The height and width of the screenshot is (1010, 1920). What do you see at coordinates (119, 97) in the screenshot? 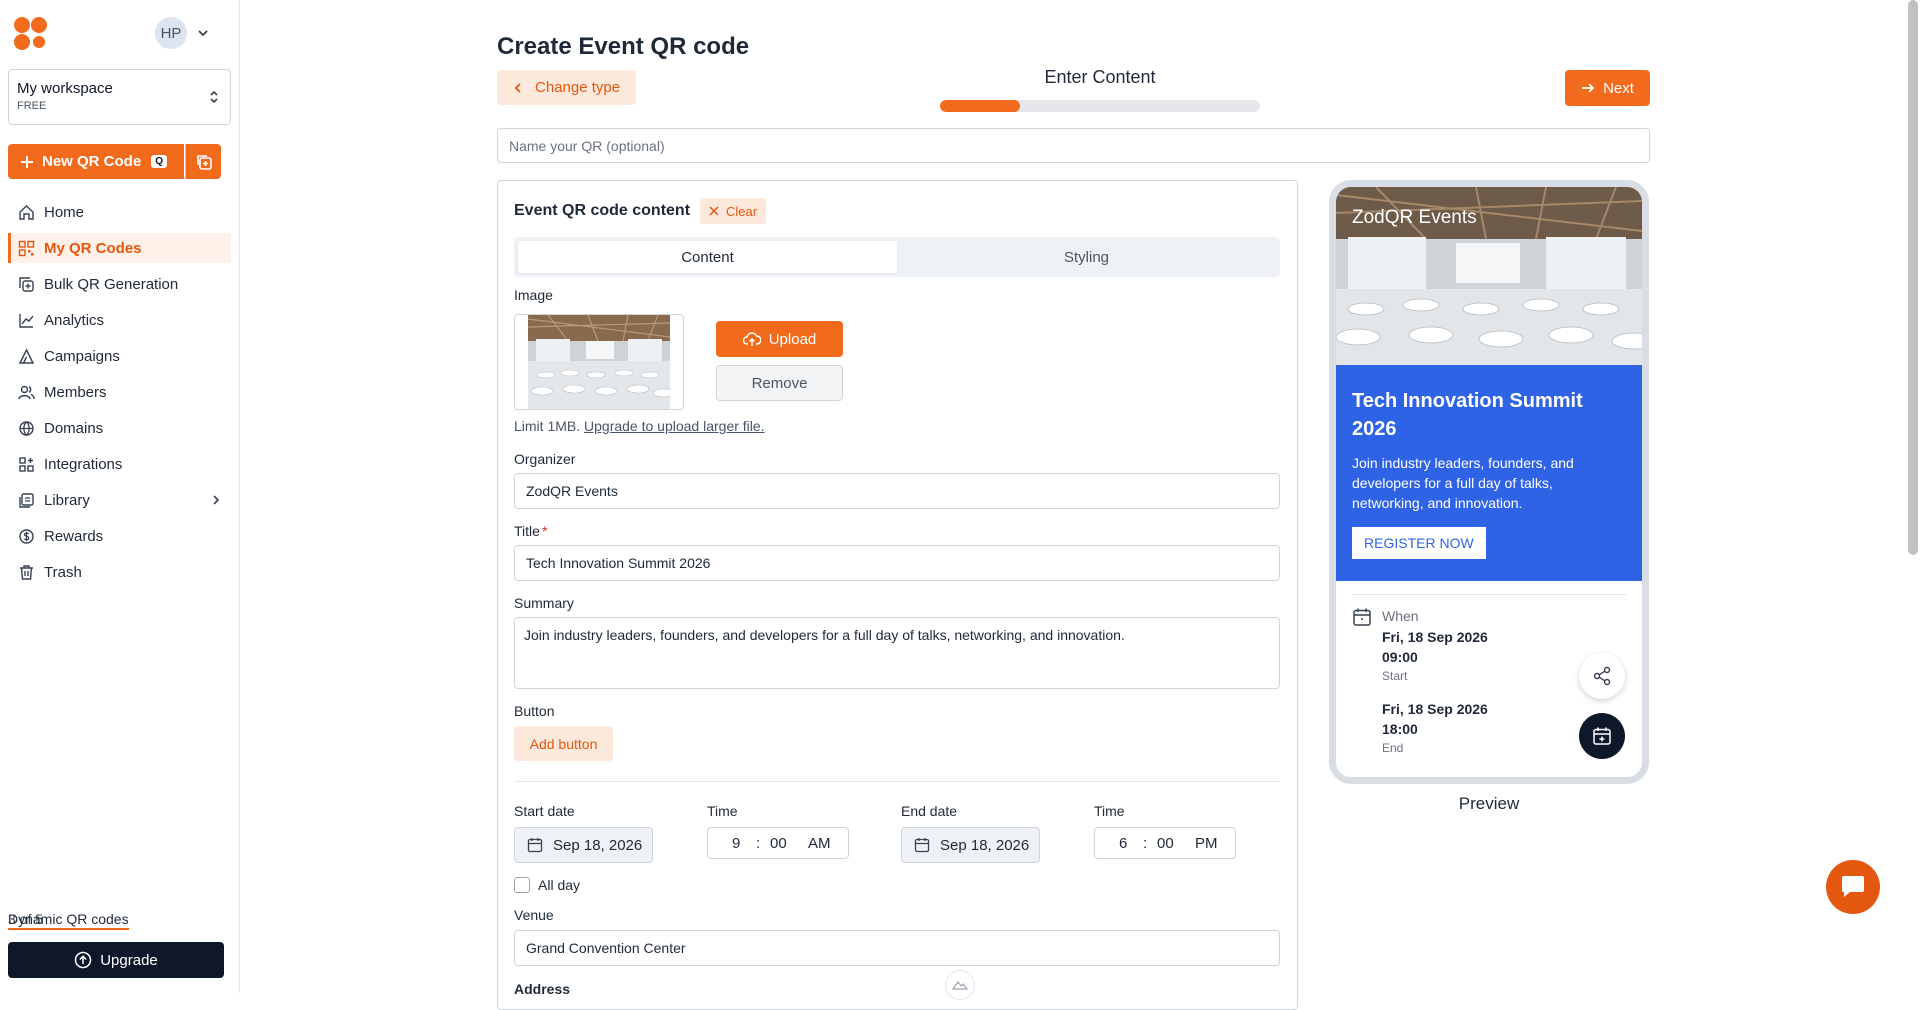
I see `workspace-switcher: My workspace FREE` at bounding box center [119, 97].